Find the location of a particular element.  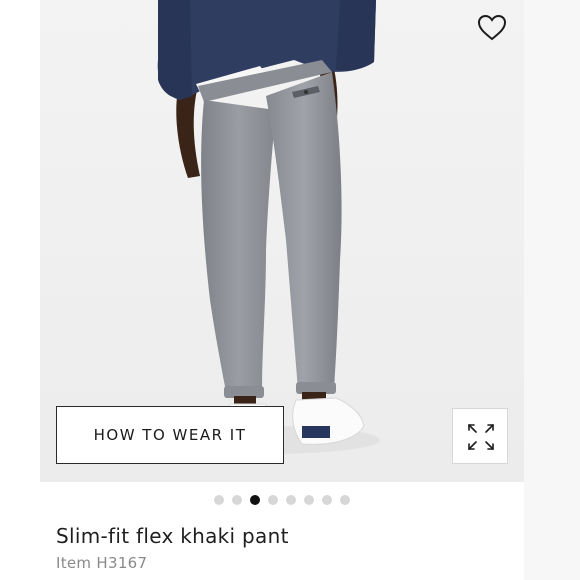

expand-image-button is located at coordinates (480, 436).